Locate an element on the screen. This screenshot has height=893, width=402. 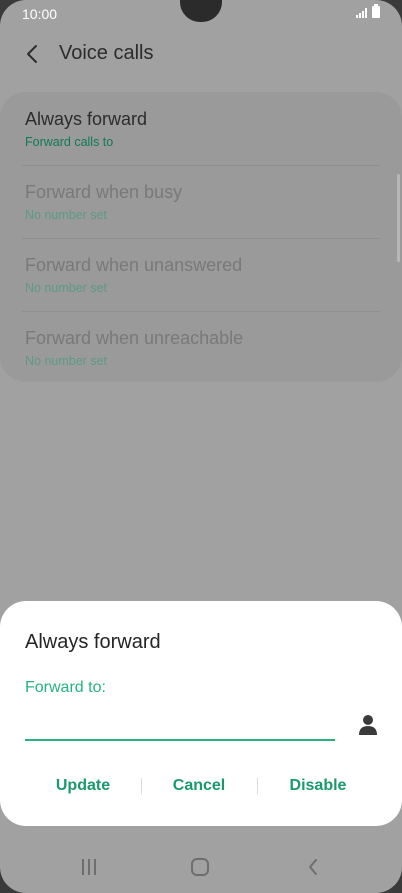
signal-icon is located at coordinates (361, 13).